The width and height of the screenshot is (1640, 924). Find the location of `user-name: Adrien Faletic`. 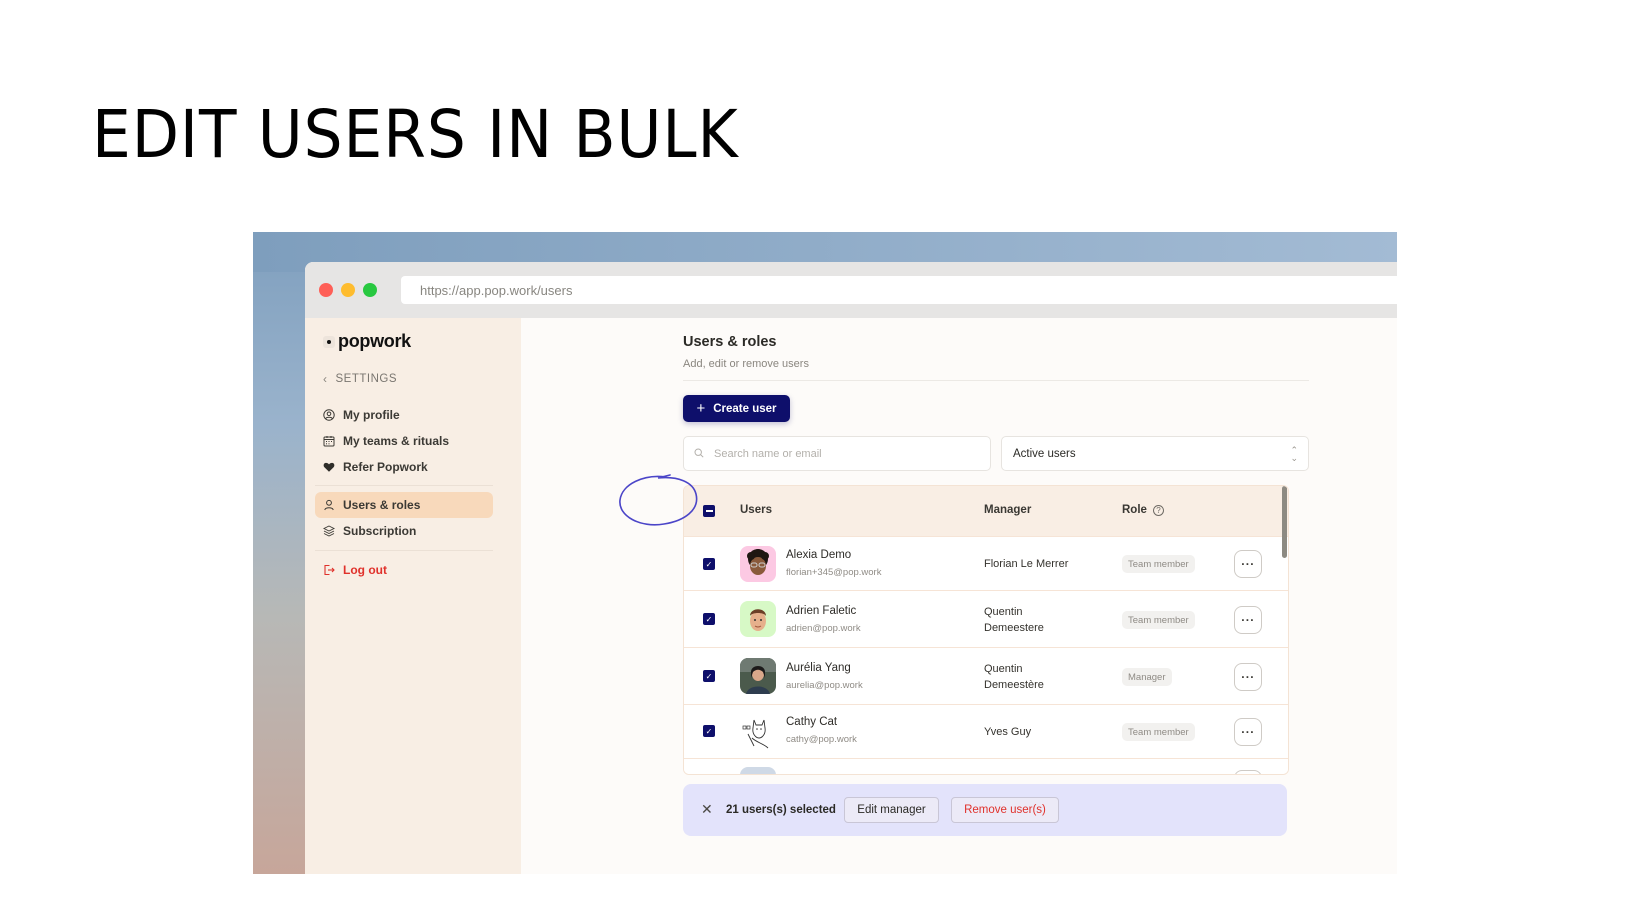

user-name: Adrien Faletic is located at coordinates (821, 611).